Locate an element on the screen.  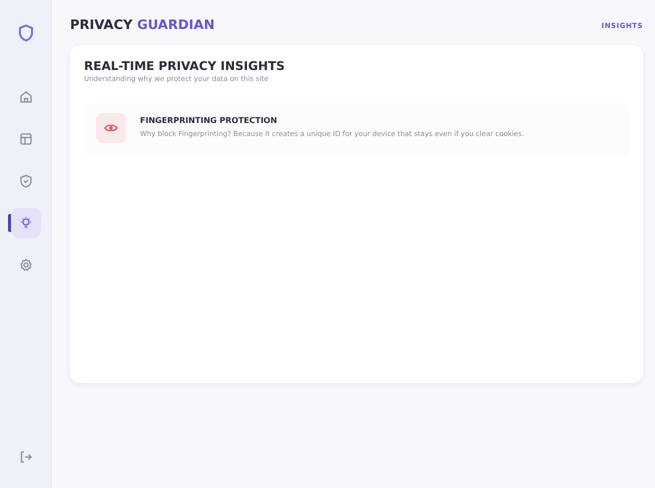
sidebar-item is located at coordinates (25, 223).